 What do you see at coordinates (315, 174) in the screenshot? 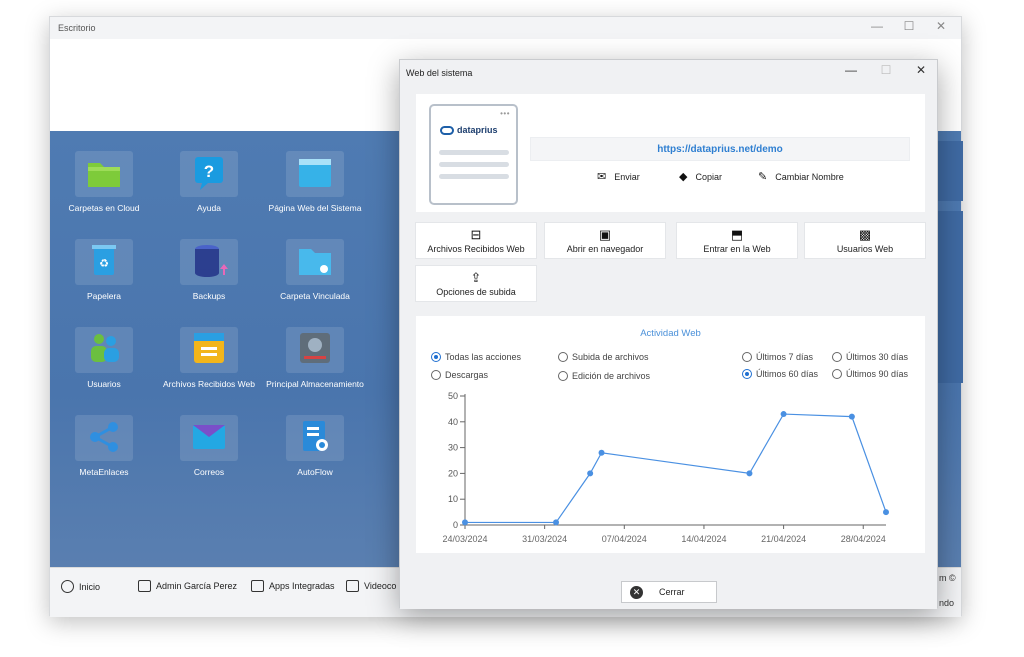
I see `web-page-icon` at bounding box center [315, 174].